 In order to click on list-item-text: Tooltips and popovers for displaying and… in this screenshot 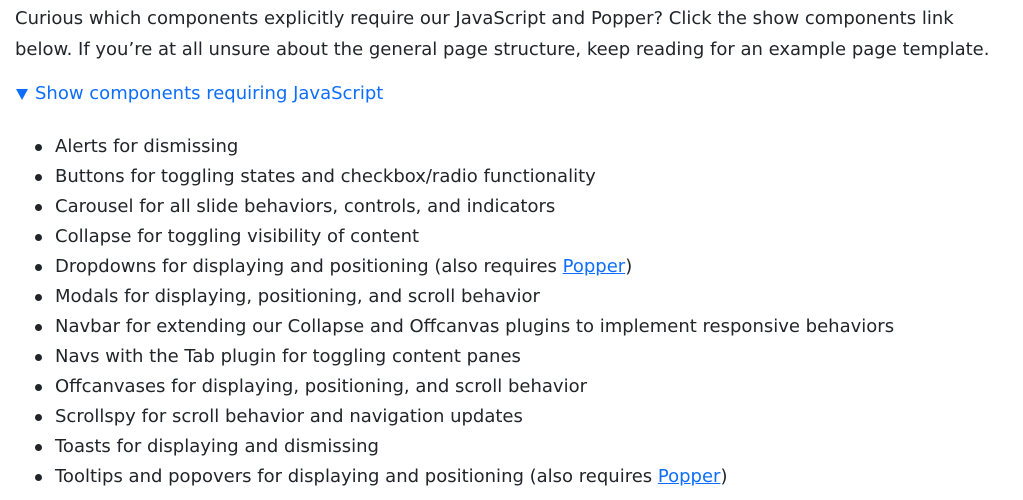, I will do `click(356, 476)`.